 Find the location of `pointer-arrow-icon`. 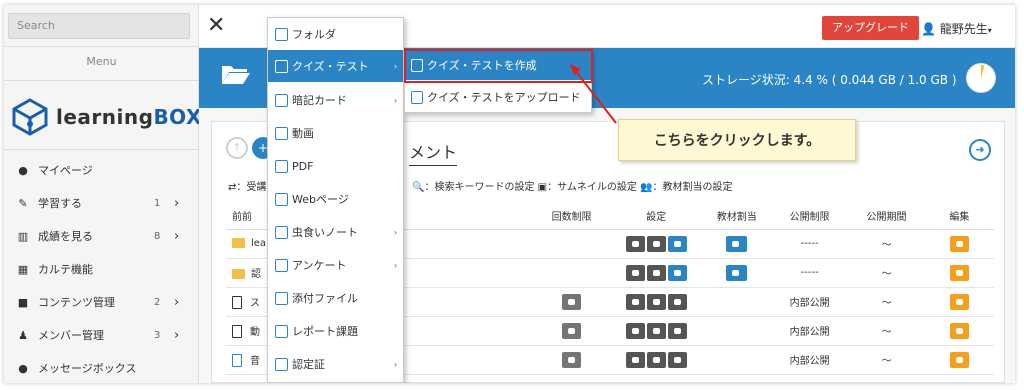

pointer-arrow-icon is located at coordinates (593, 94).